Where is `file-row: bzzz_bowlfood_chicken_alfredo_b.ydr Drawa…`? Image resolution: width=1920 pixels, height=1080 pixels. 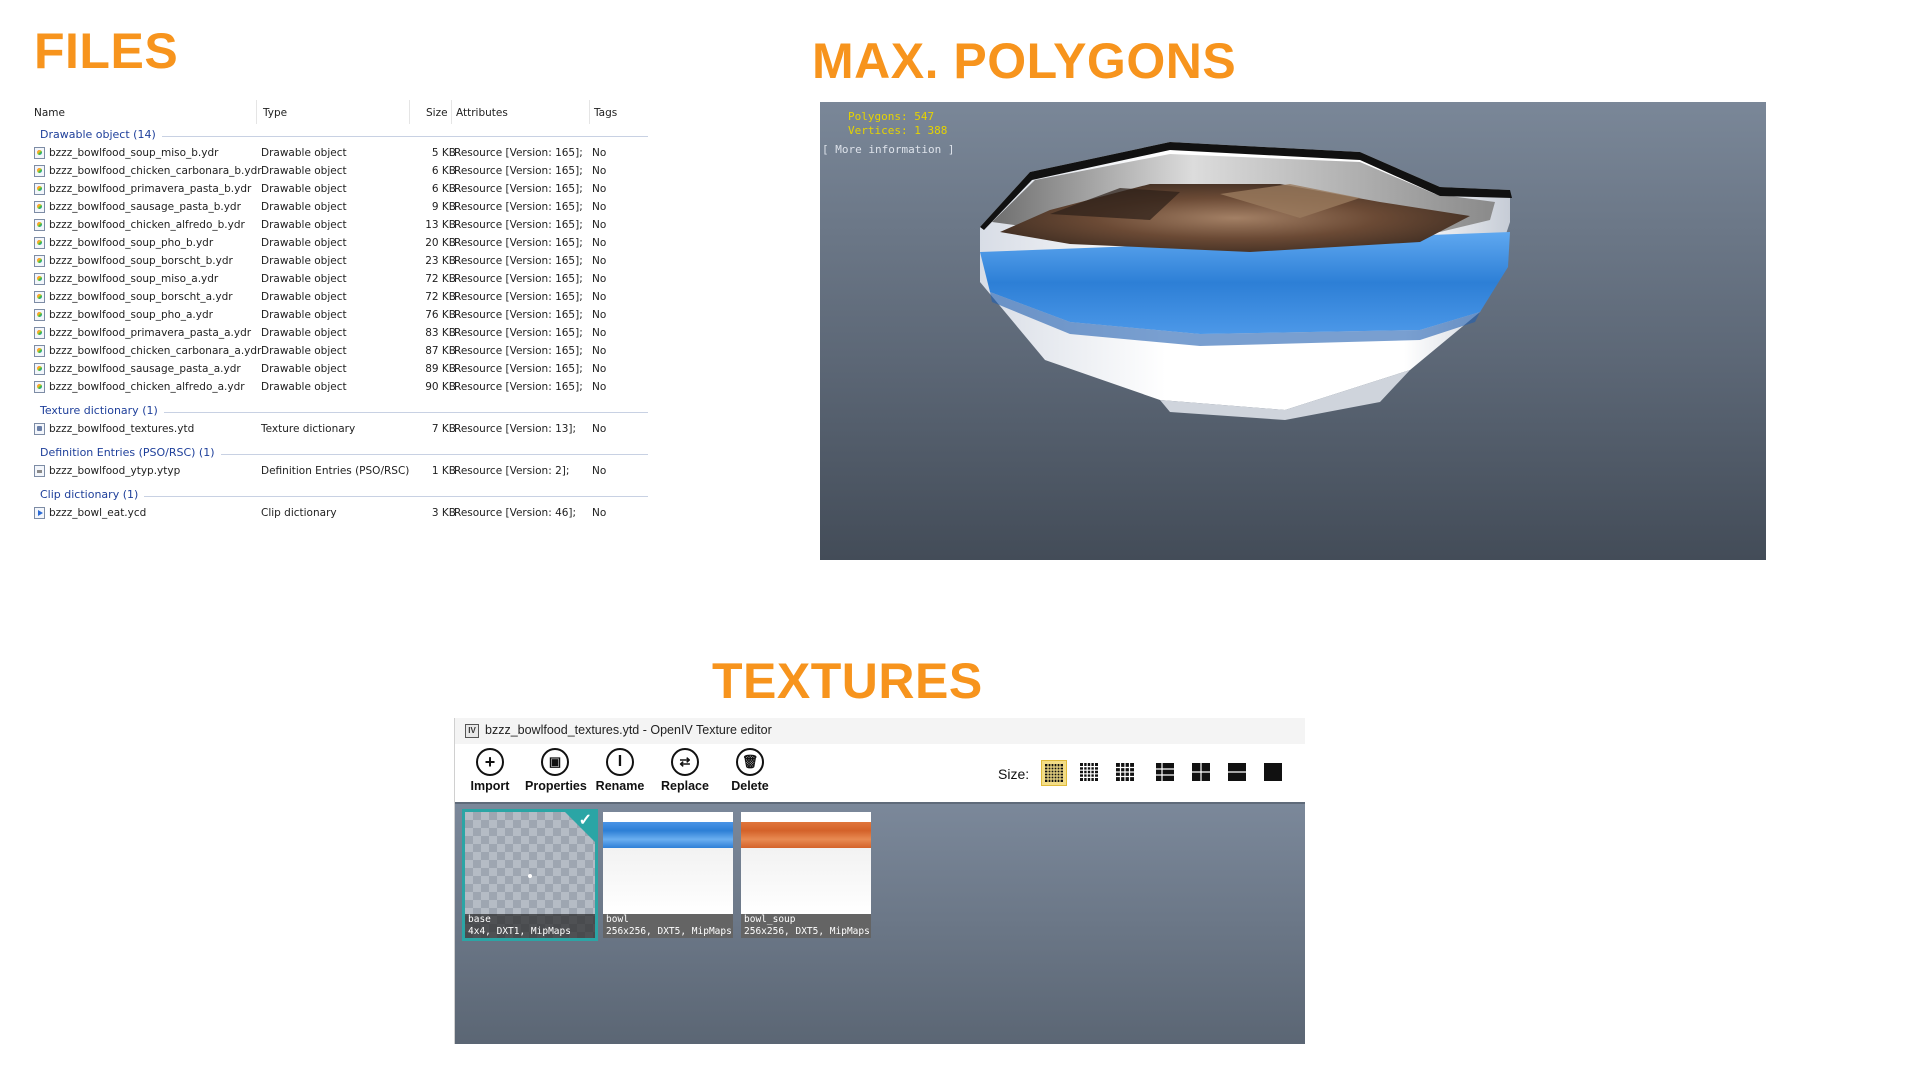
file-row: bzzz_bowlfood_chicken_alfredo_b.ydr Drawa… is located at coordinates (340, 225).